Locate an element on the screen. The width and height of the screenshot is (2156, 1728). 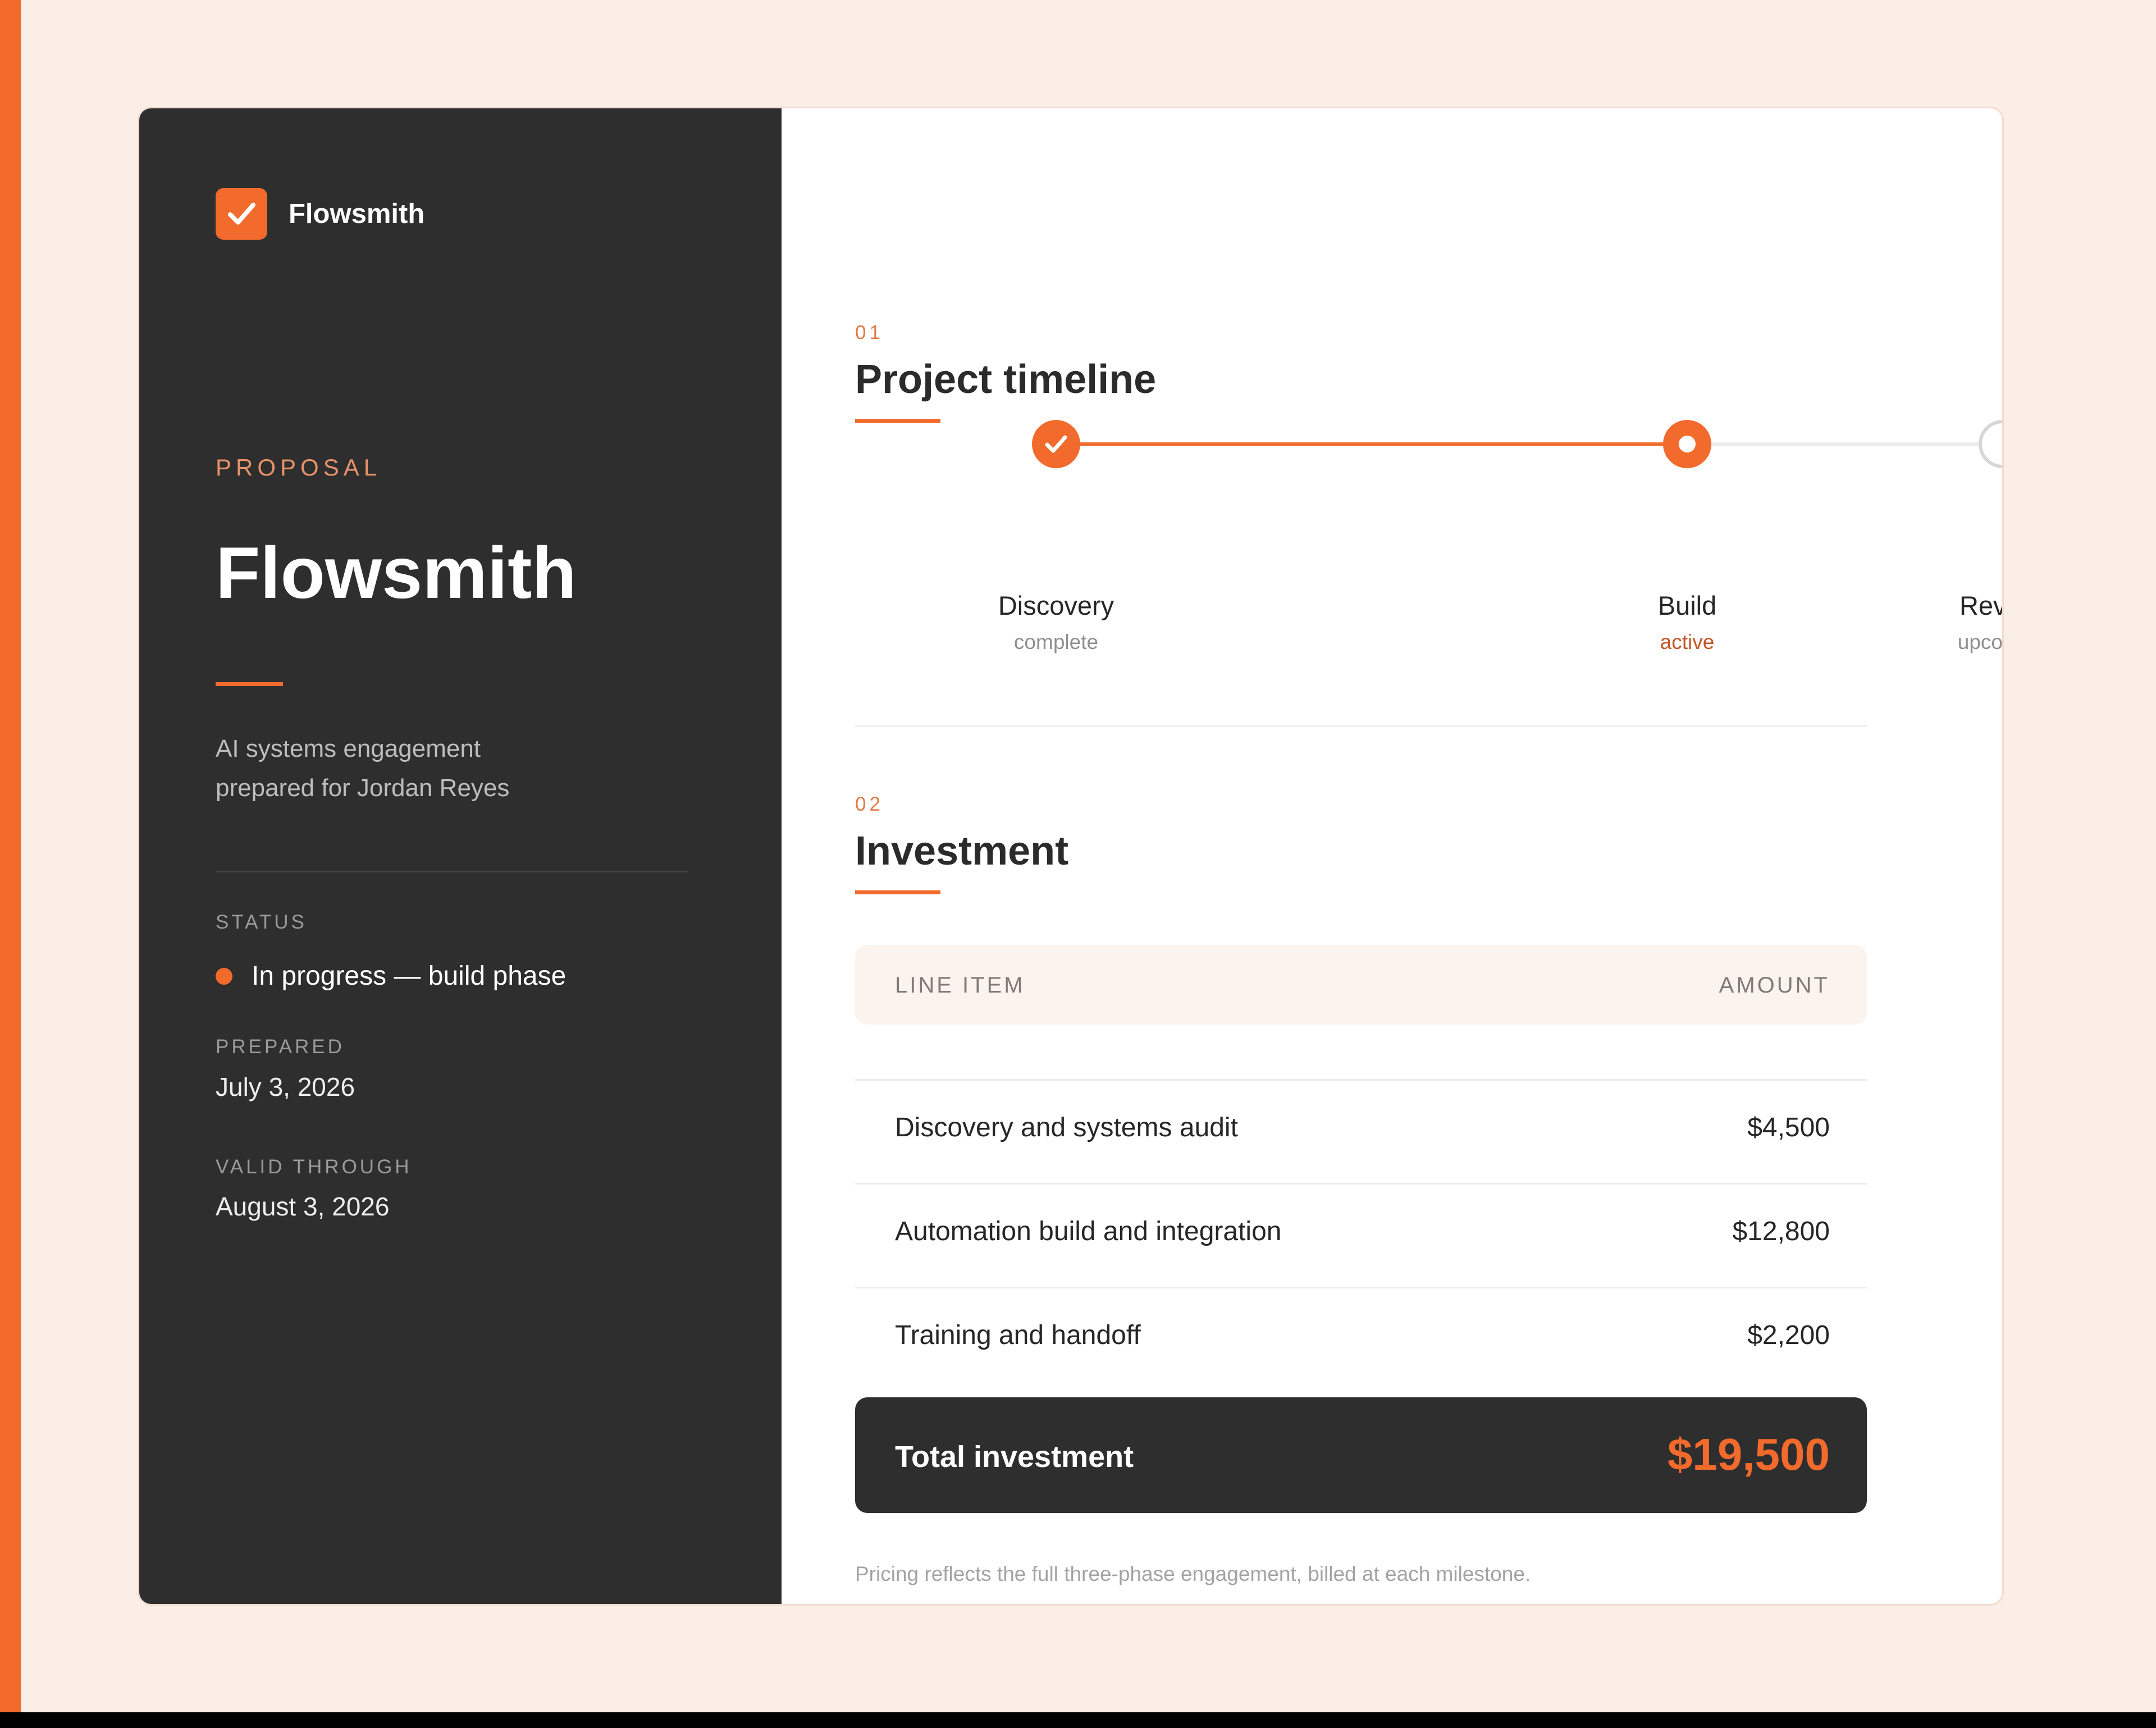
subtitle-line: AI systems engagement is located at coordinates (348, 748).